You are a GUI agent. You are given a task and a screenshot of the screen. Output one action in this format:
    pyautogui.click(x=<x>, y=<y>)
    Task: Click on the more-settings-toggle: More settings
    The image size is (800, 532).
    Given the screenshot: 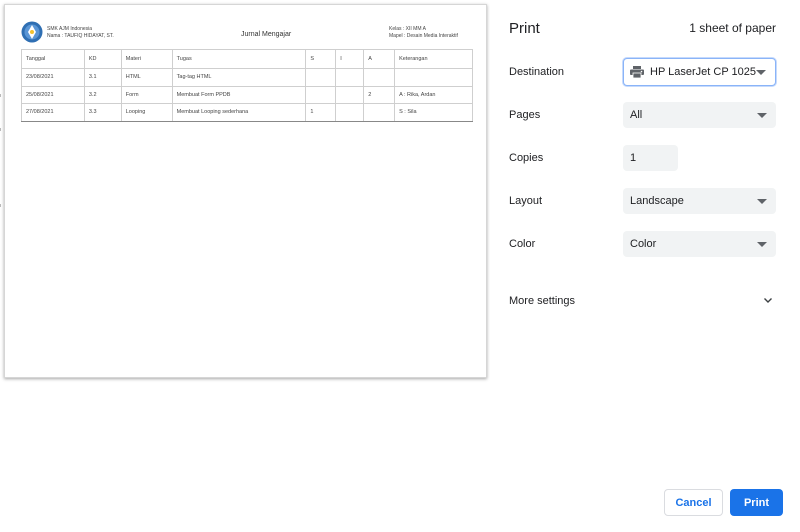 What is the action you would take?
    pyautogui.click(x=542, y=301)
    